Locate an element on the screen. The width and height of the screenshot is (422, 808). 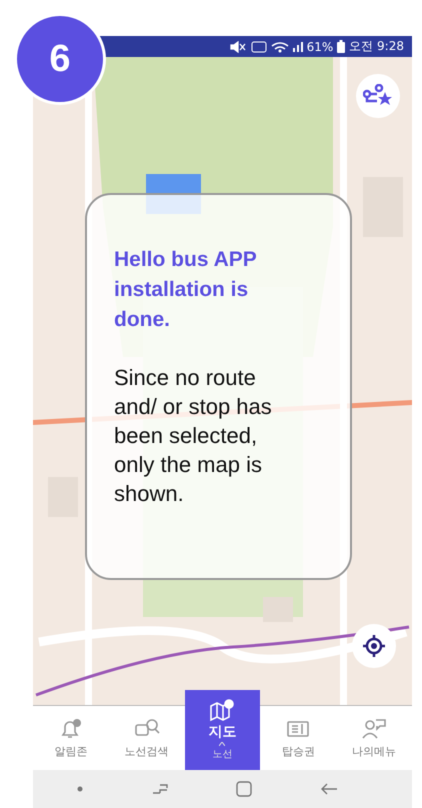
wifi-icon is located at coordinates (279, 46).